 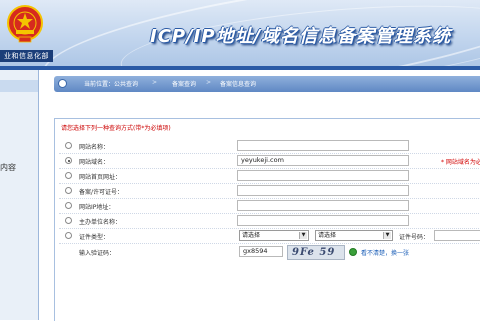 What do you see at coordinates (354, 235) in the screenshot?
I see `cert-subtype-select: 请选择 ▼` at bounding box center [354, 235].